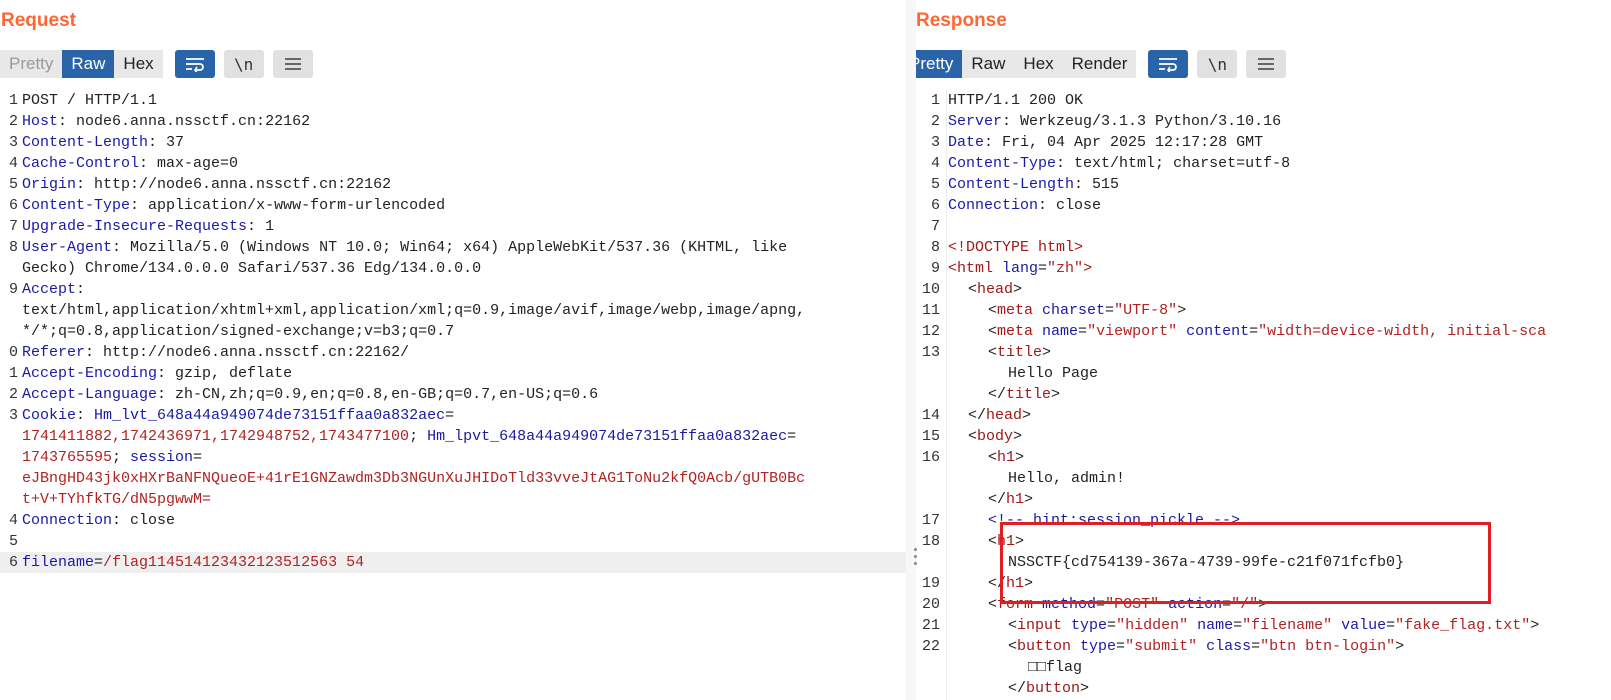  Describe the element at coordinates (930, 604) in the screenshot. I see `line-number: 20` at that location.